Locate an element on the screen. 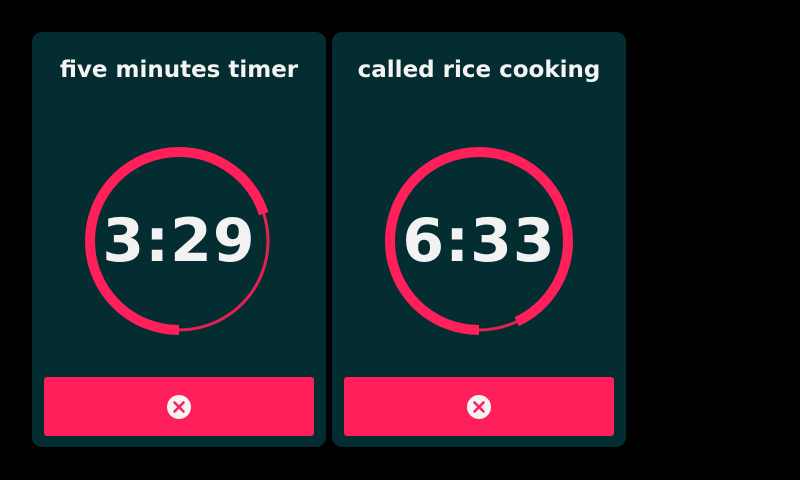  timer-progress-ring: 6:33 is located at coordinates (479, 241).